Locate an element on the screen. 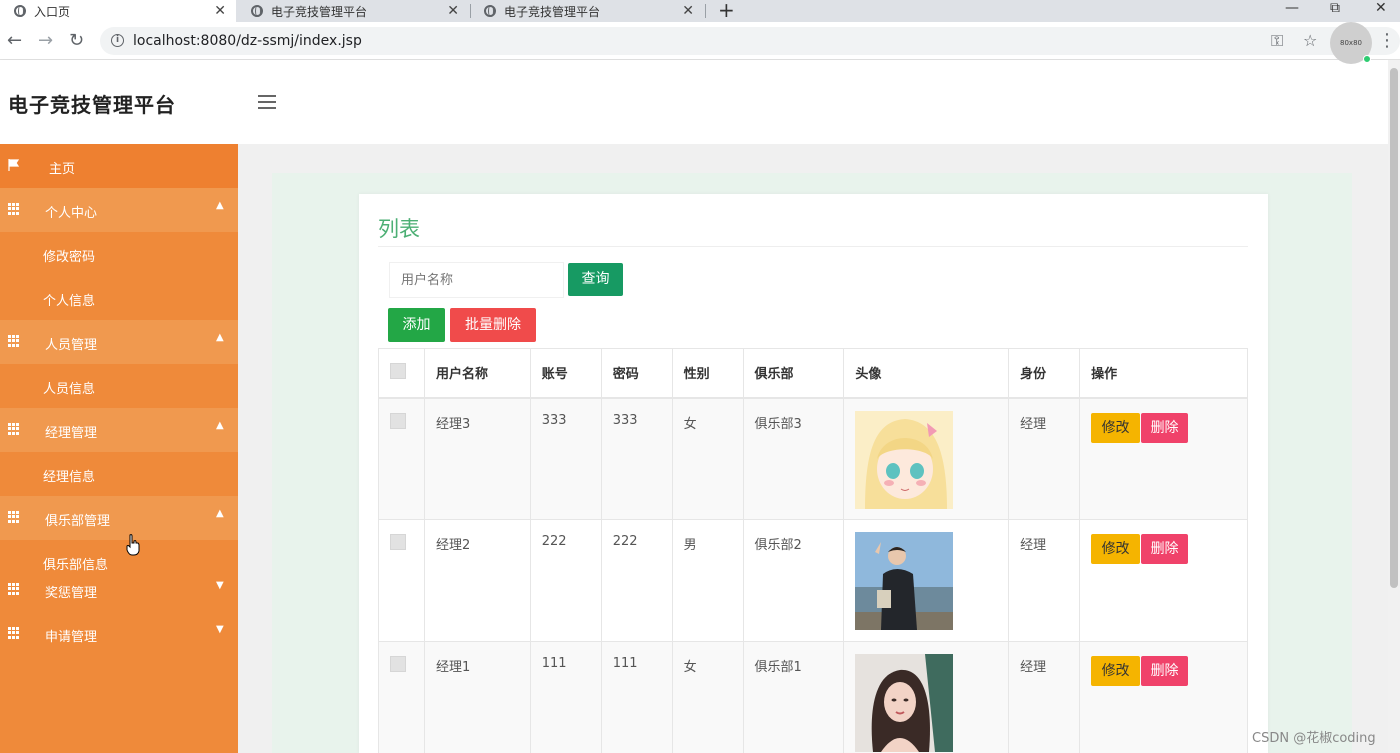 The image size is (1400, 753). page-title: 列表 is located at coordinates (399, 229).